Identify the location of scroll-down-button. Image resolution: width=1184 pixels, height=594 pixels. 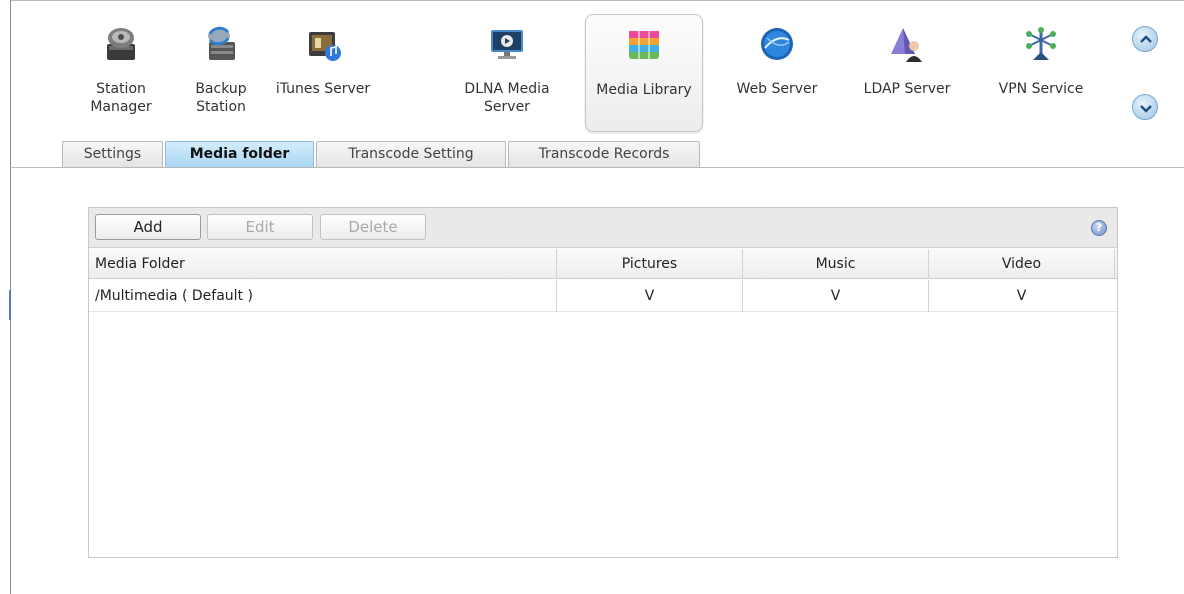
(1145, 107).